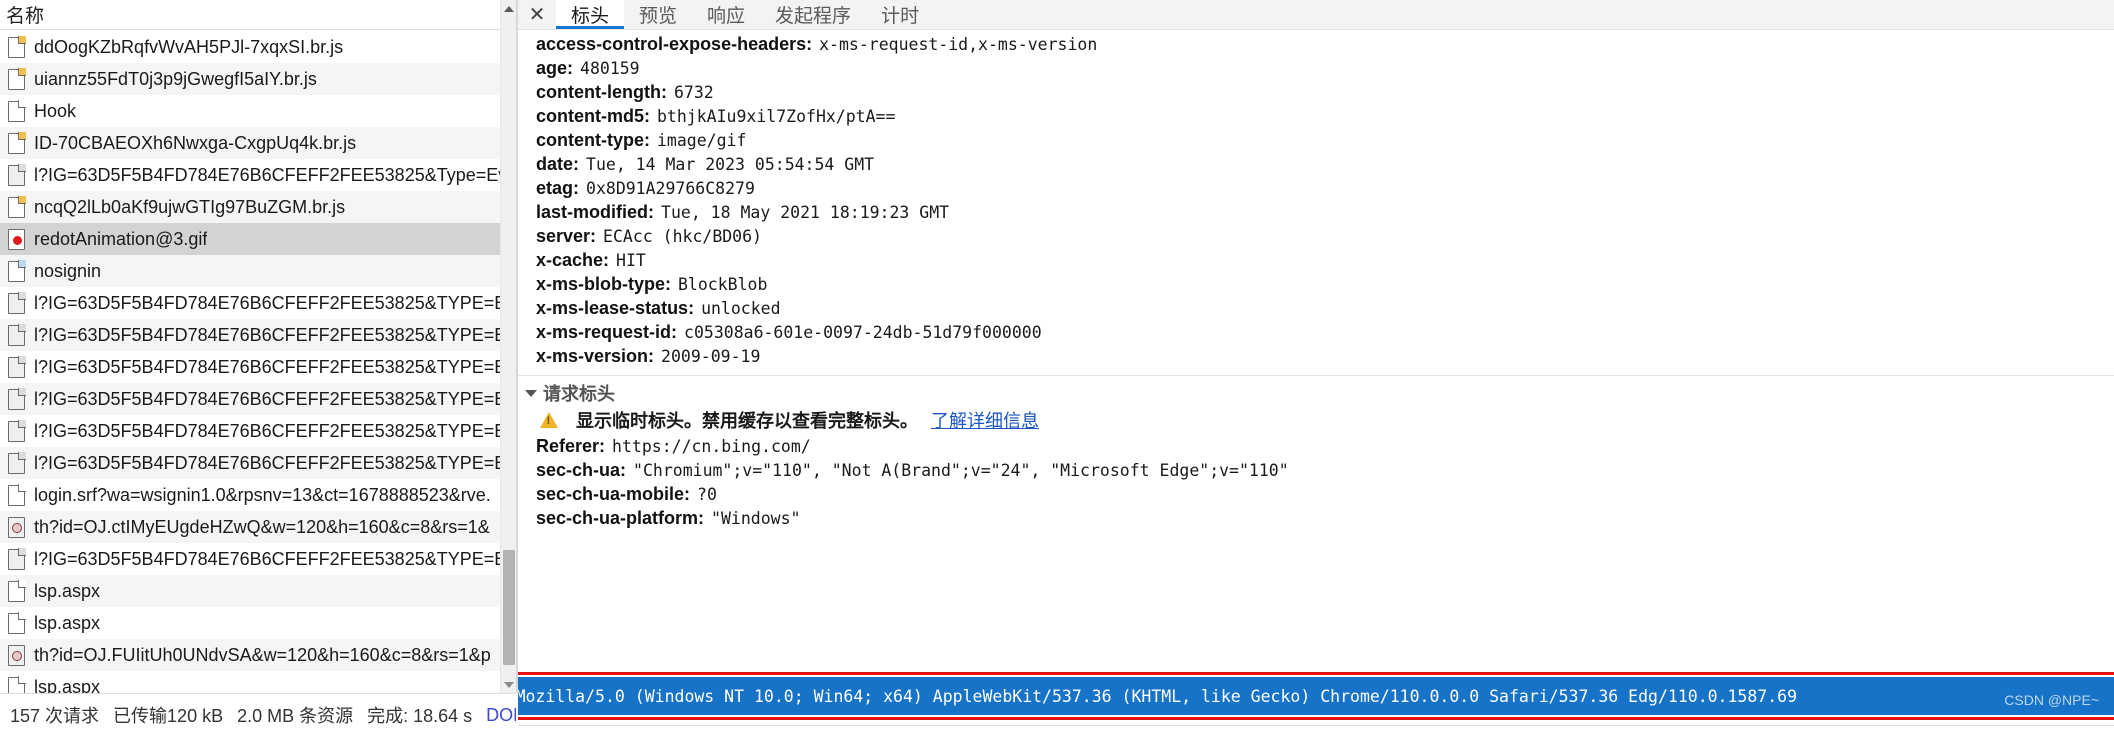 The height and width of the screenshot is (736, 2114). What do you see at coordinates (295, 716) in the screenshot?
I see `status-resources: 2.0 MB 条资源` at bounding box center [295, 716].